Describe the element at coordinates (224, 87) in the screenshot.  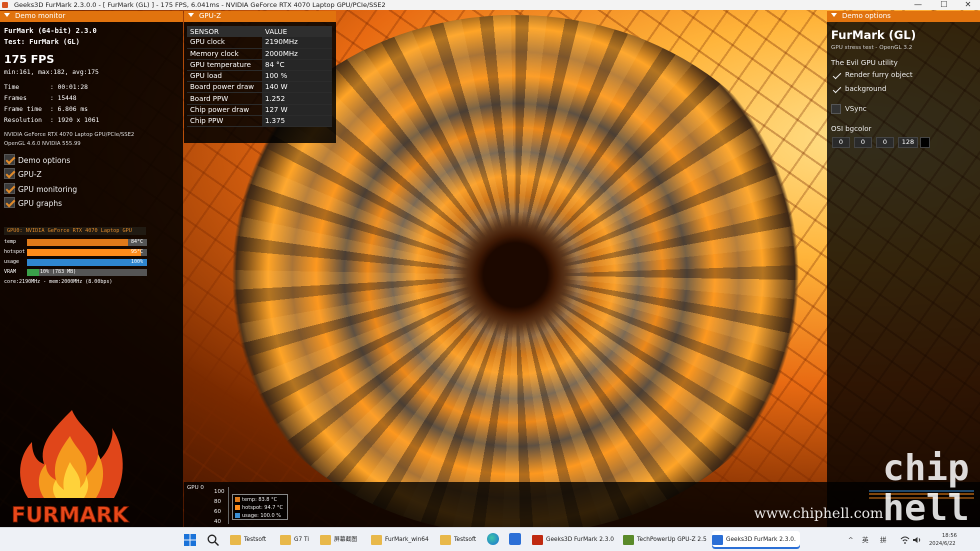
I see `sensor-name: Board power draw` at that location.